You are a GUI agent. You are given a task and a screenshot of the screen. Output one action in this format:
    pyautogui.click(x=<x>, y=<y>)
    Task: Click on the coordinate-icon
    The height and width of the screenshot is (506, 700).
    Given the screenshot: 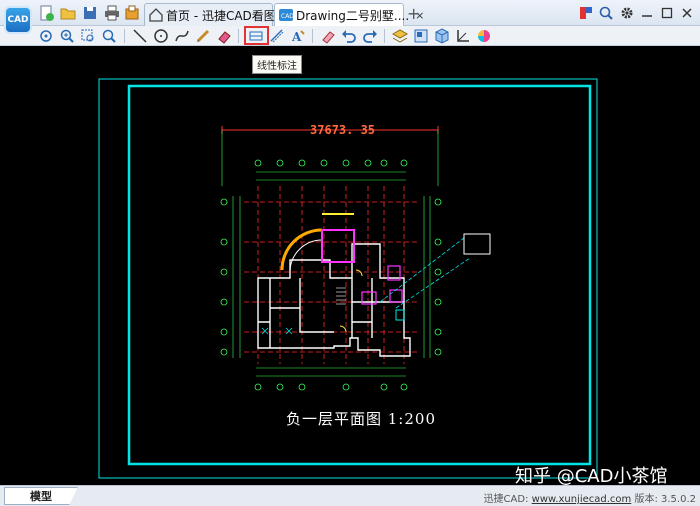 What is the action you would take?
    pyautogui.click(x=463, y=36)
    